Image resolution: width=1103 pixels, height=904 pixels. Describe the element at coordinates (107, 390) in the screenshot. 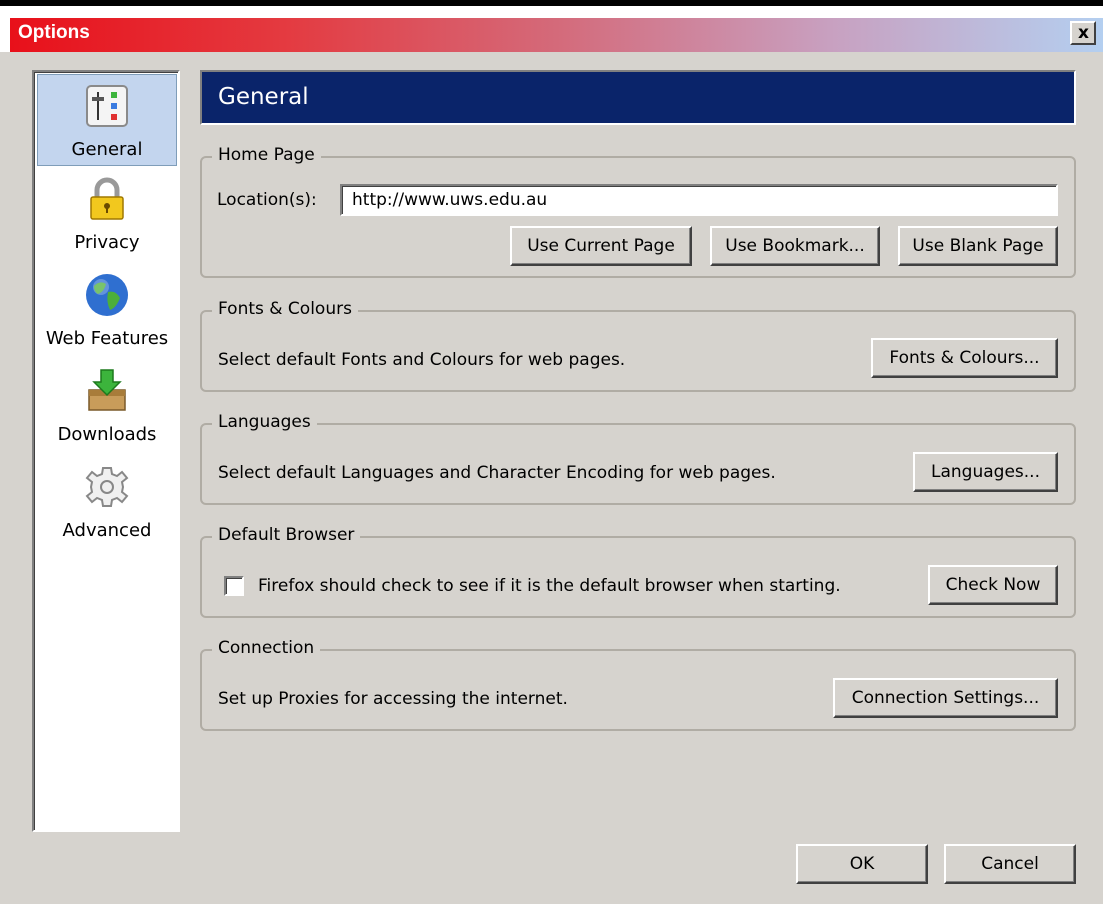

I see `download-box-icon` at that location.